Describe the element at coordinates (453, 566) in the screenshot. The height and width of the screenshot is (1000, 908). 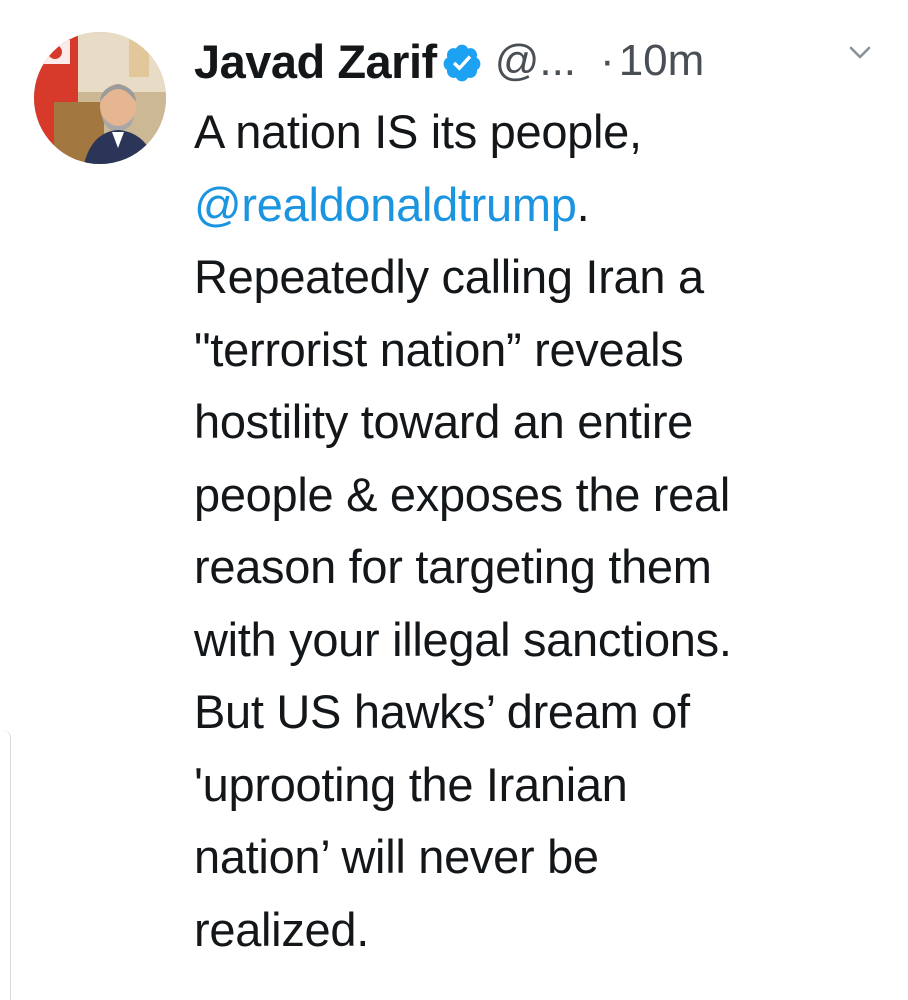
I see `tweet-line: reason for targeting them` at that location.